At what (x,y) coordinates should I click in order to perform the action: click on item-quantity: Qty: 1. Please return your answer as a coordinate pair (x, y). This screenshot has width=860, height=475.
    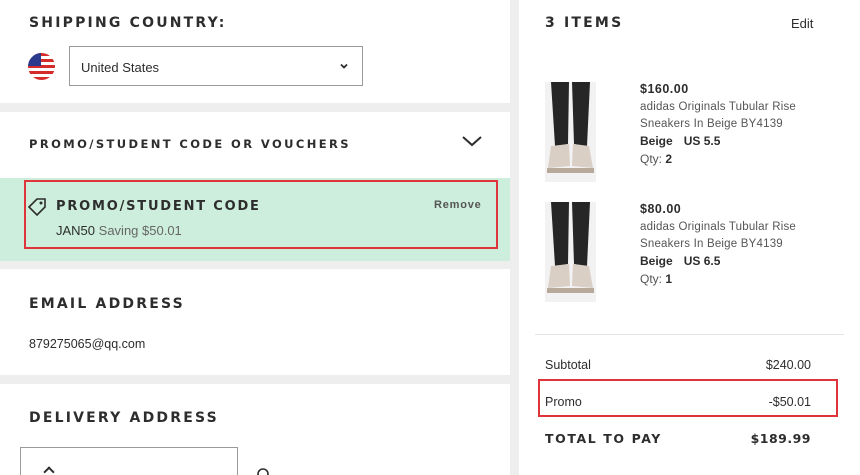
    Looking at the image, I should click on (740, 279).